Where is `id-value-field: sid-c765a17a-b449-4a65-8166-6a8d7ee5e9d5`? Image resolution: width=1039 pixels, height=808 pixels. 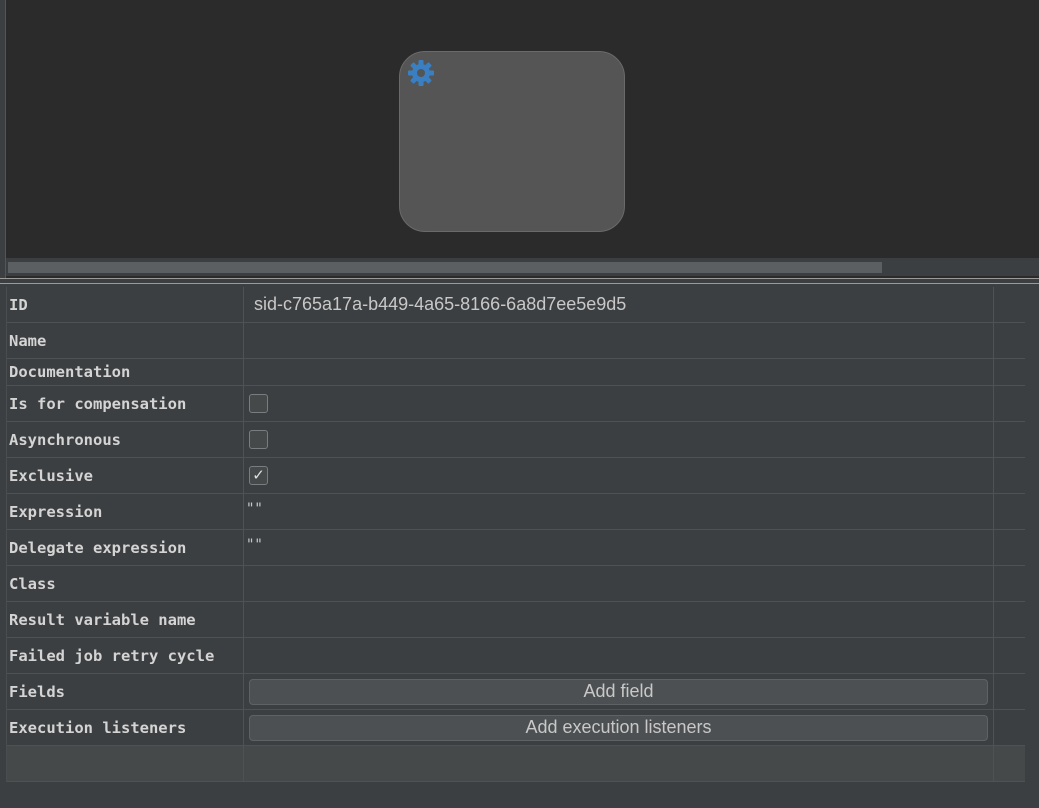
id-value-field: sid-c765a17a-b449-4a65-8166-6a8d7ee5e9d5 is located at coordinates (619, 304).